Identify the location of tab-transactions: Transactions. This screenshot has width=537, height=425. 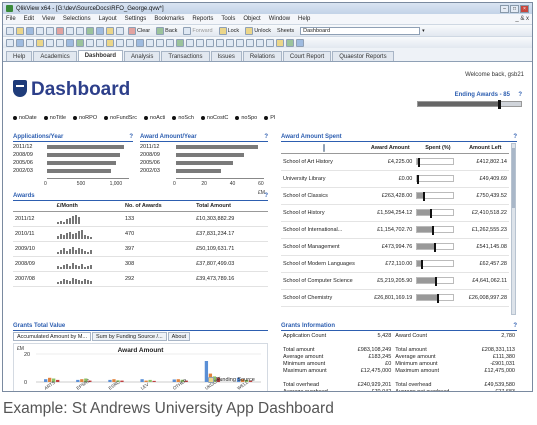
(185, 56).